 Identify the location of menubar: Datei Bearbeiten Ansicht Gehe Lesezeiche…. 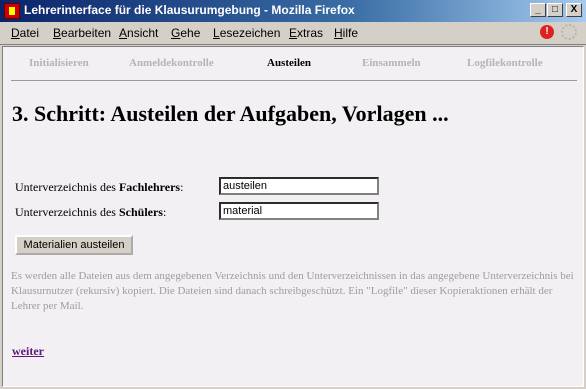
(293, 33).